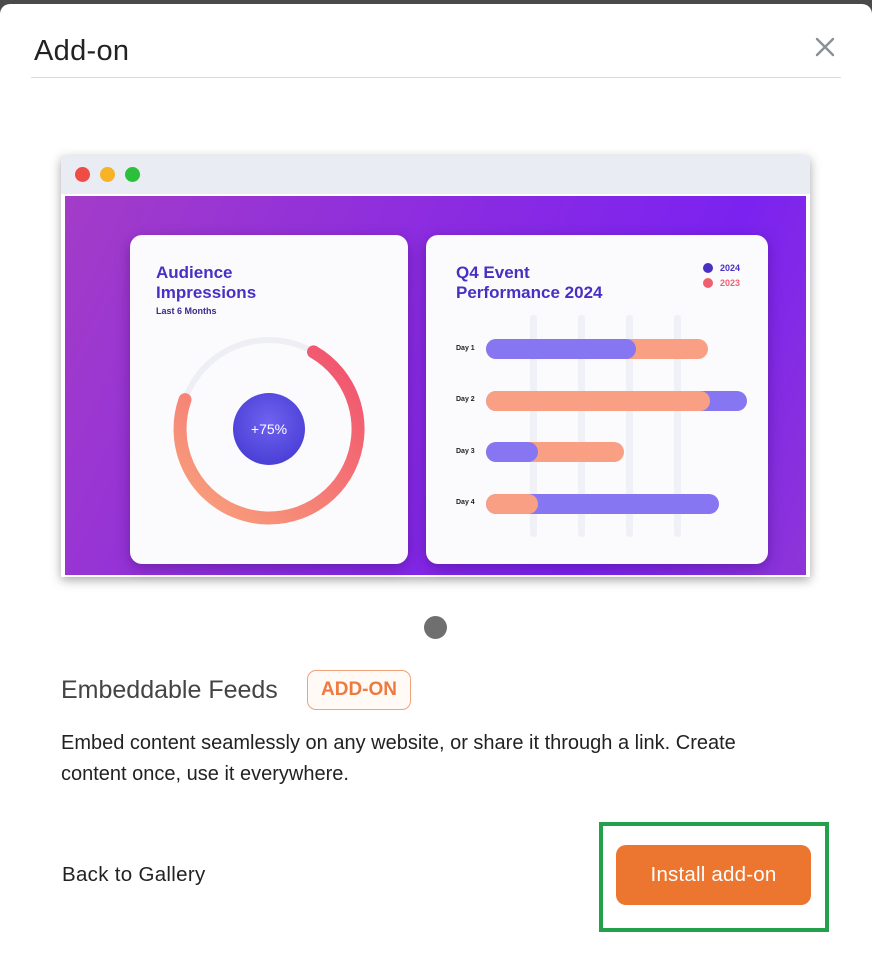 This screenshot has width=872, height=957. I want to click on day1-label: Day 1, so click(465, 348).